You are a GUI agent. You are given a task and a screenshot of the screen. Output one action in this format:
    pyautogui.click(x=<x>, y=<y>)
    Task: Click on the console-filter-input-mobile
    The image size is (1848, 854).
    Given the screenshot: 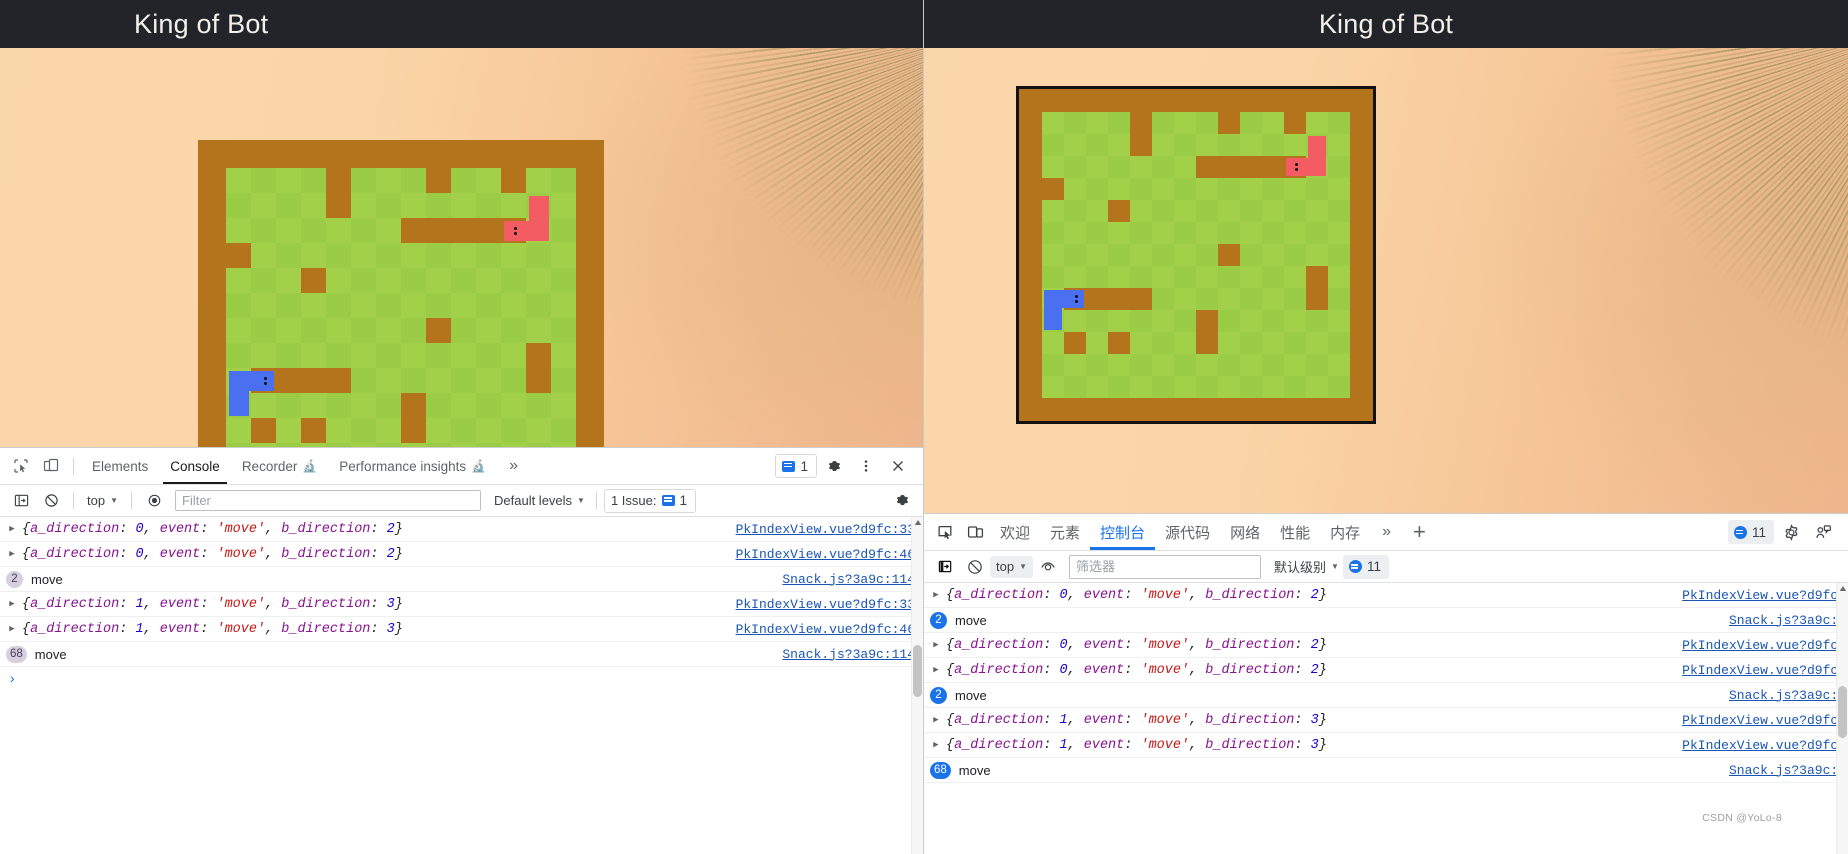 What is the action you would take?
    pyautogui.click(x=1165, y=566)
    